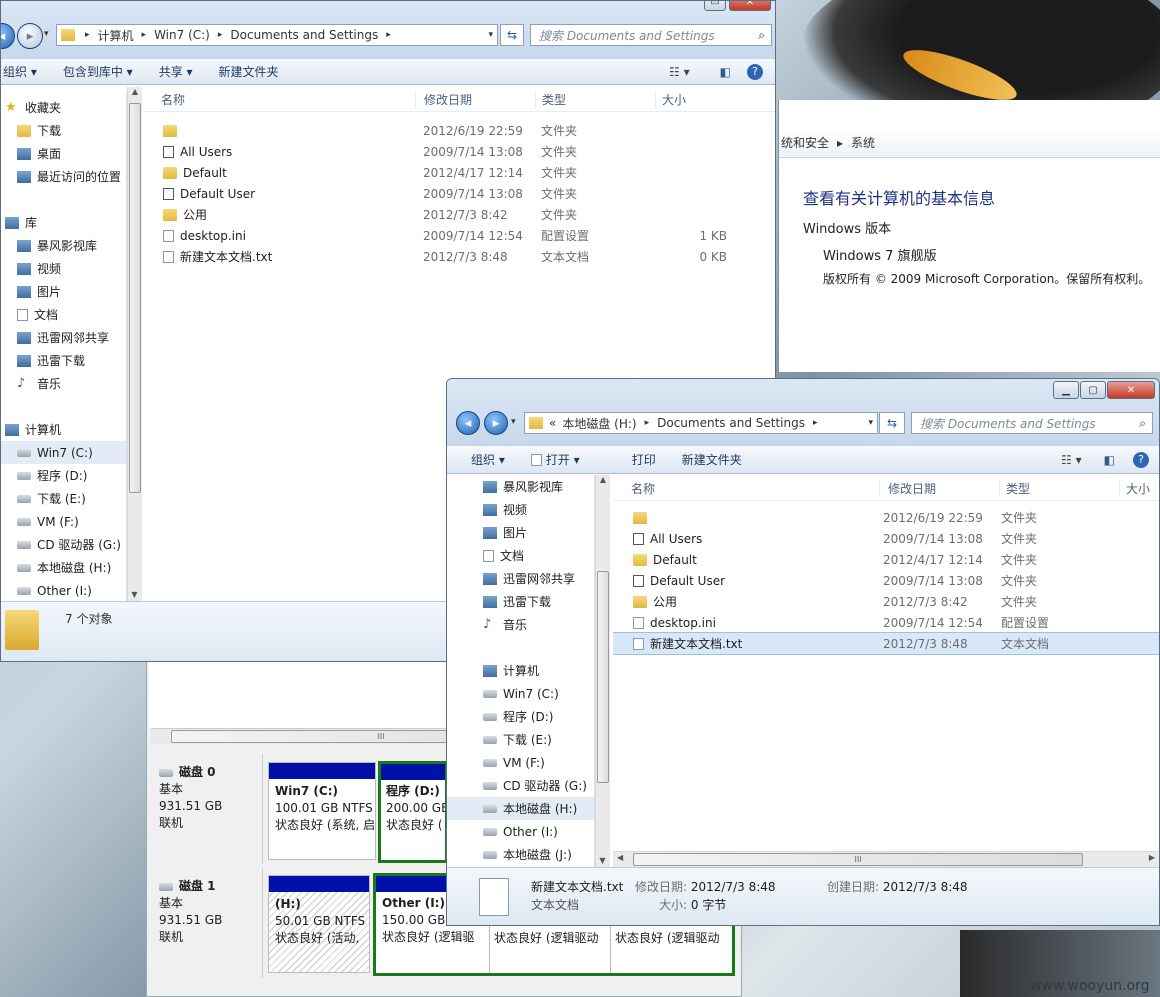 This screenshot has height=997, width=1160. Describe the element at coordinates (644, 459) in the screenshot. I see `print-button: 打印` at that location.